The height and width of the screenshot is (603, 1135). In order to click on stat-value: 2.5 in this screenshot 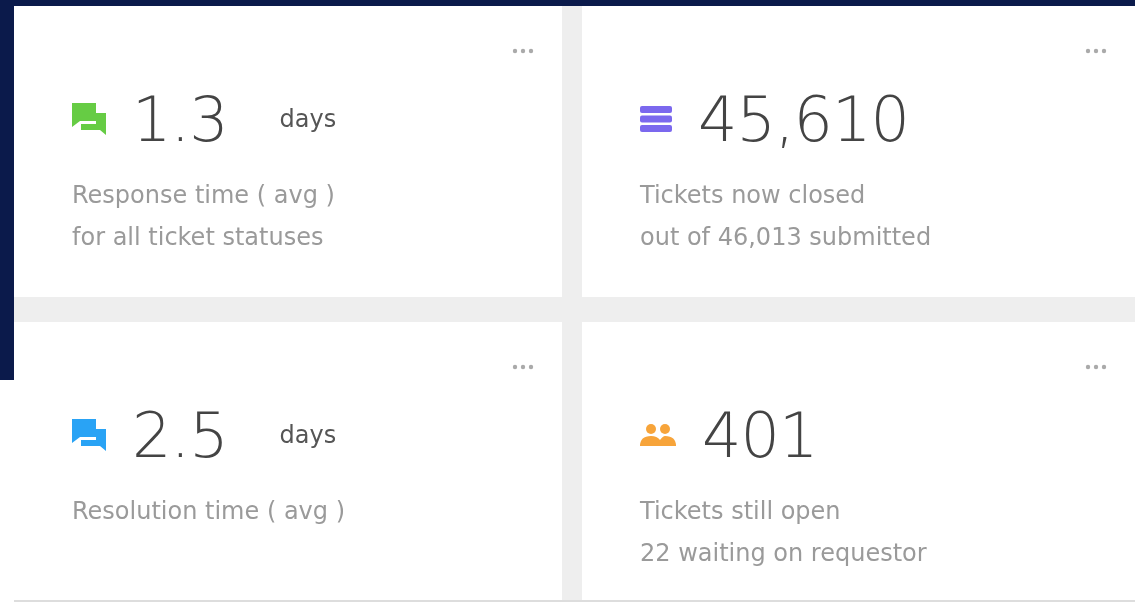, I will do `click(180, 435)`.